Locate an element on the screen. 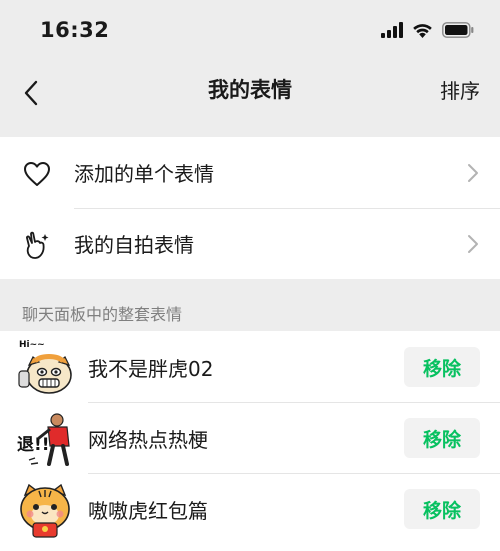  pack-name: 网络热点热梗 is located at coordinates (148, 440).